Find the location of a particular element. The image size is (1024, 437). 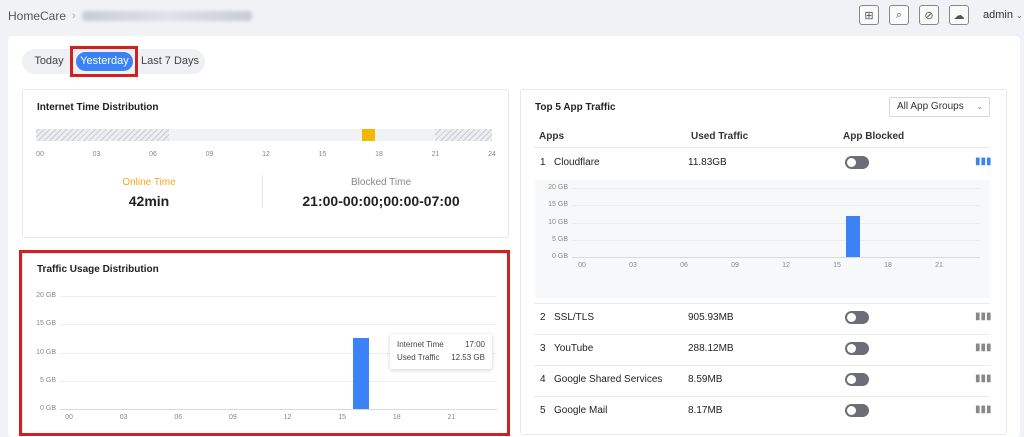

tick-label: 09 is located at coordinates (209, 154).